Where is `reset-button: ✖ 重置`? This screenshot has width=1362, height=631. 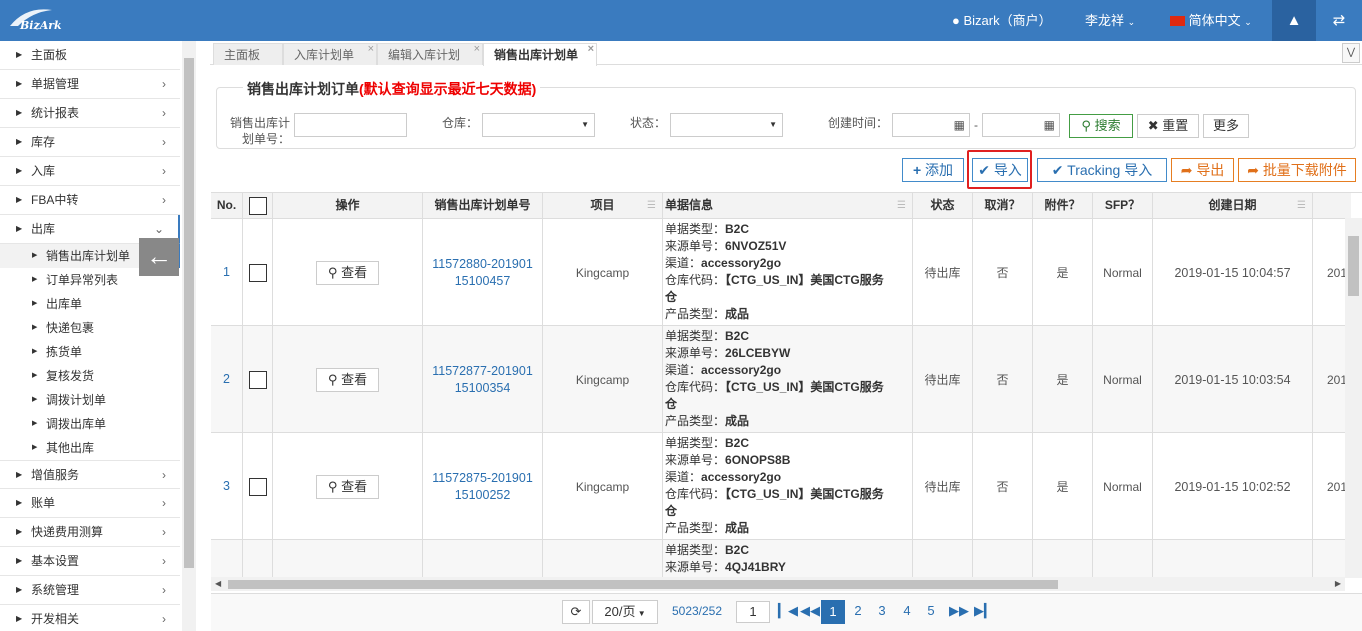 reset-button: ✖ 重置 is located at coordinates (1168, 126).